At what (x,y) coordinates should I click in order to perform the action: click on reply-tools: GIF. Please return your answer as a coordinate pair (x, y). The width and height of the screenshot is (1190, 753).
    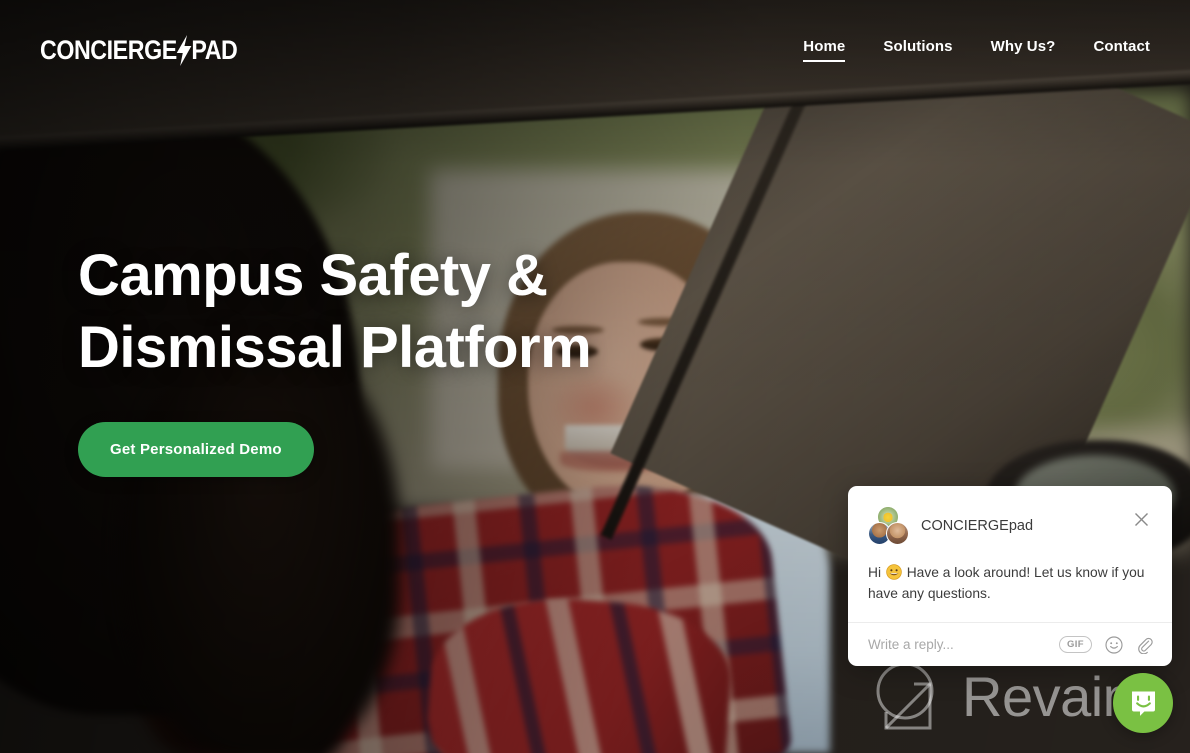
    Looking at the image, I should click on (1106, 644).